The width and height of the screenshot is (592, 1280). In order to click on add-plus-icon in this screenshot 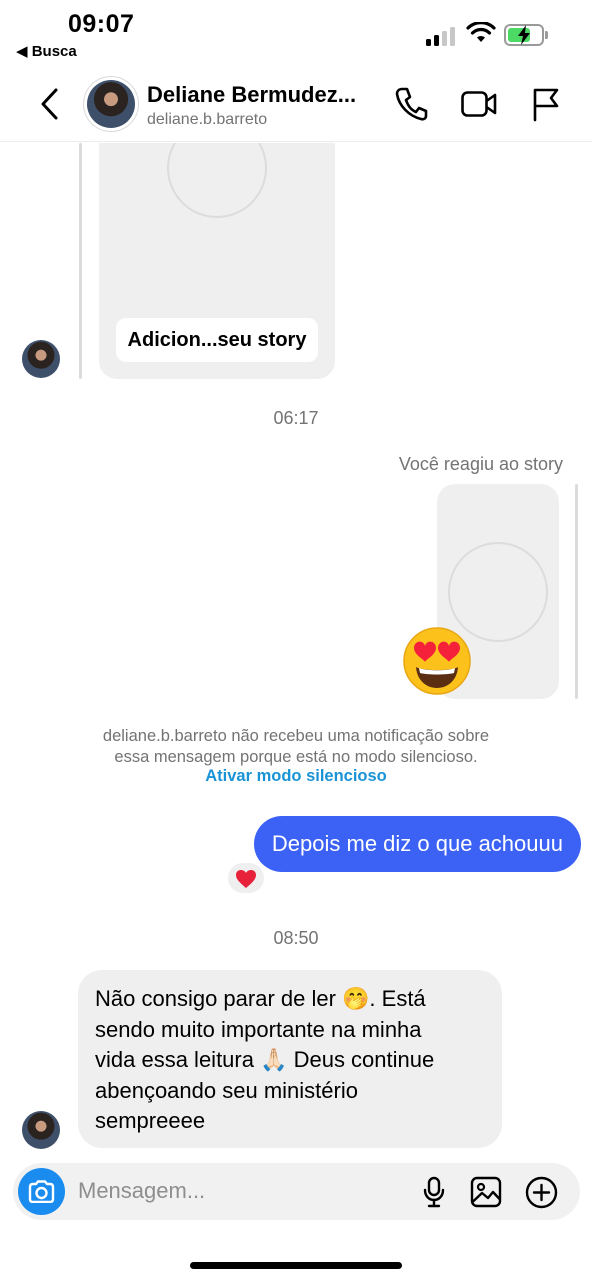, I will do `click(541, 1192)`.